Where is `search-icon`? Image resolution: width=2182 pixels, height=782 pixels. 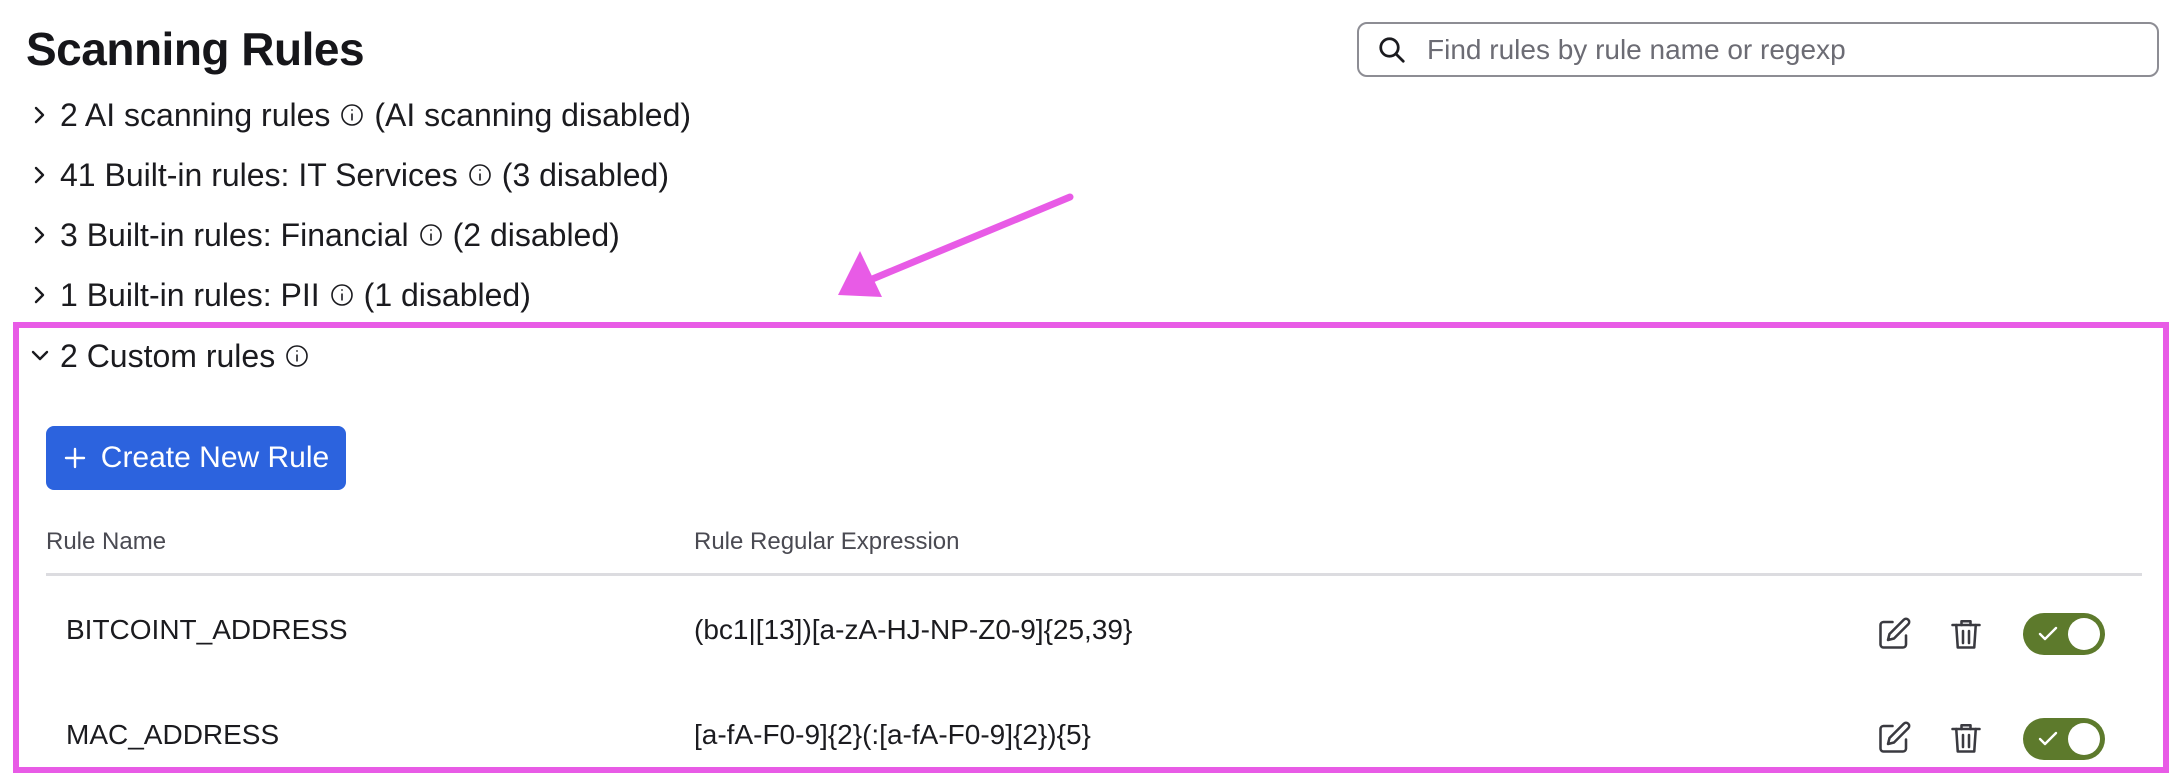 search-icon is located at coordinates (1392, 49).